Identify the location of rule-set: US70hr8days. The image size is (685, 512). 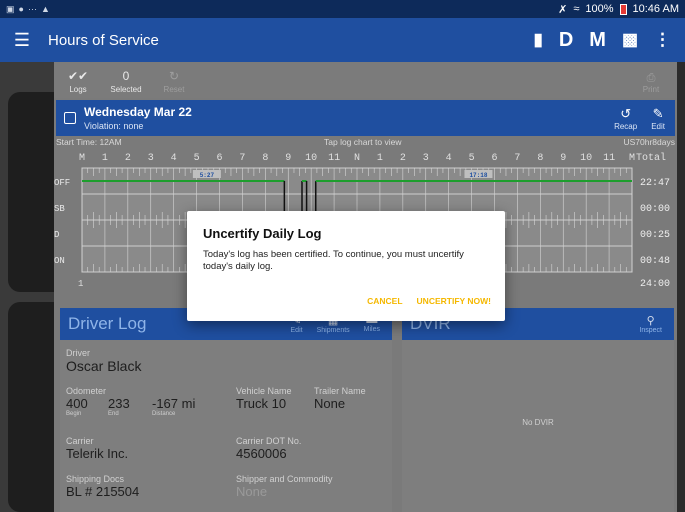
(649, 142).